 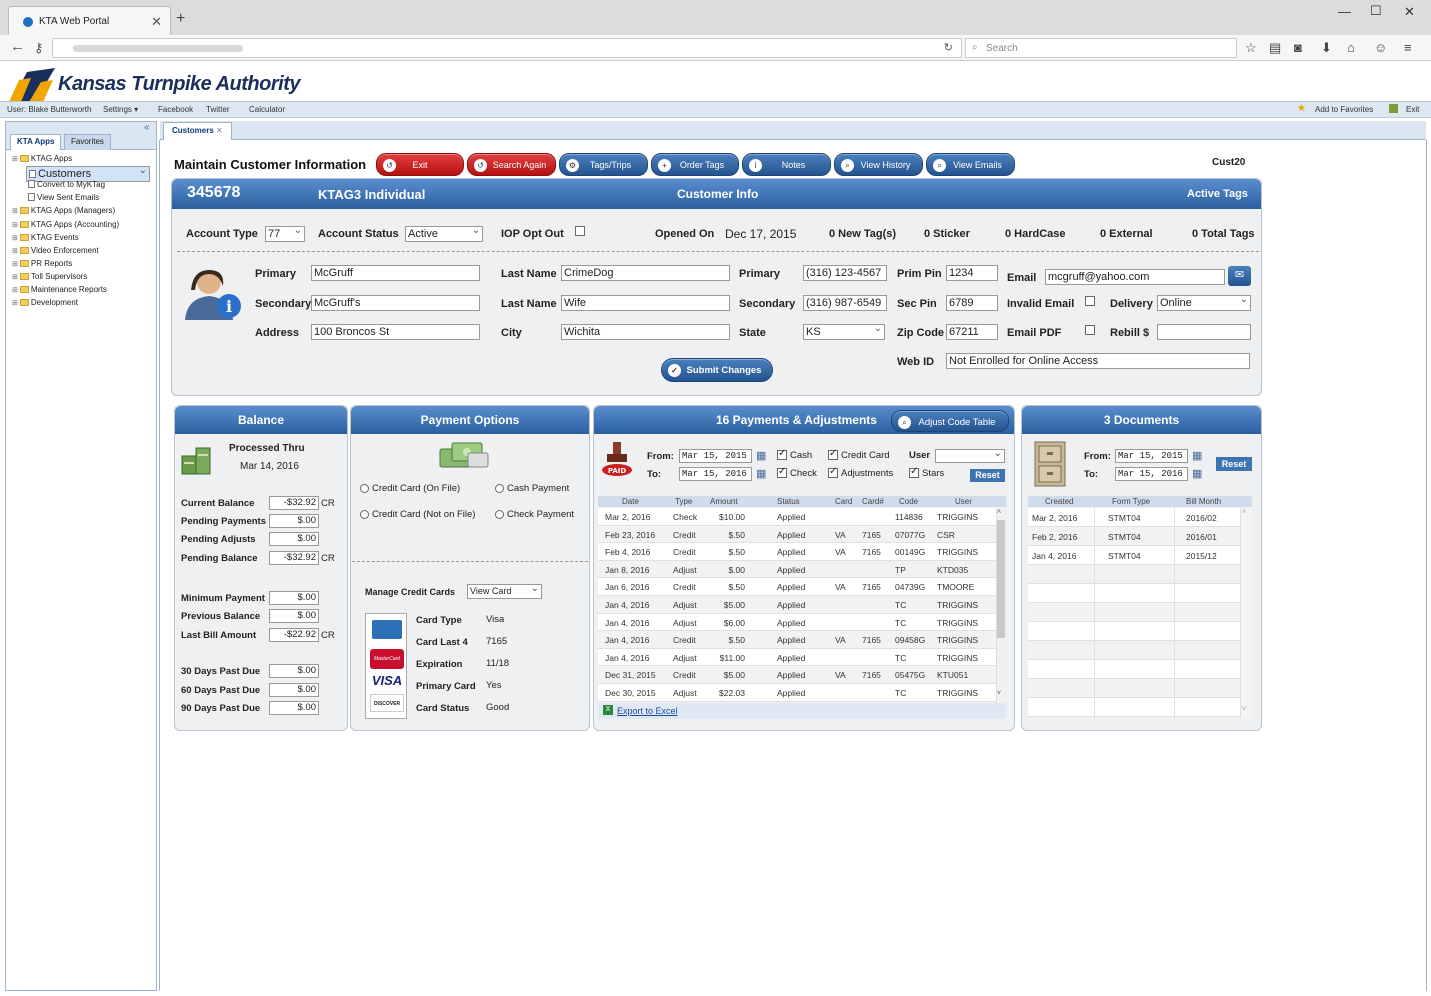 What do you see at coordinates (285, 233) in the screenshot?
I see `account-type-select: 77` at bounding box center [285, 233].